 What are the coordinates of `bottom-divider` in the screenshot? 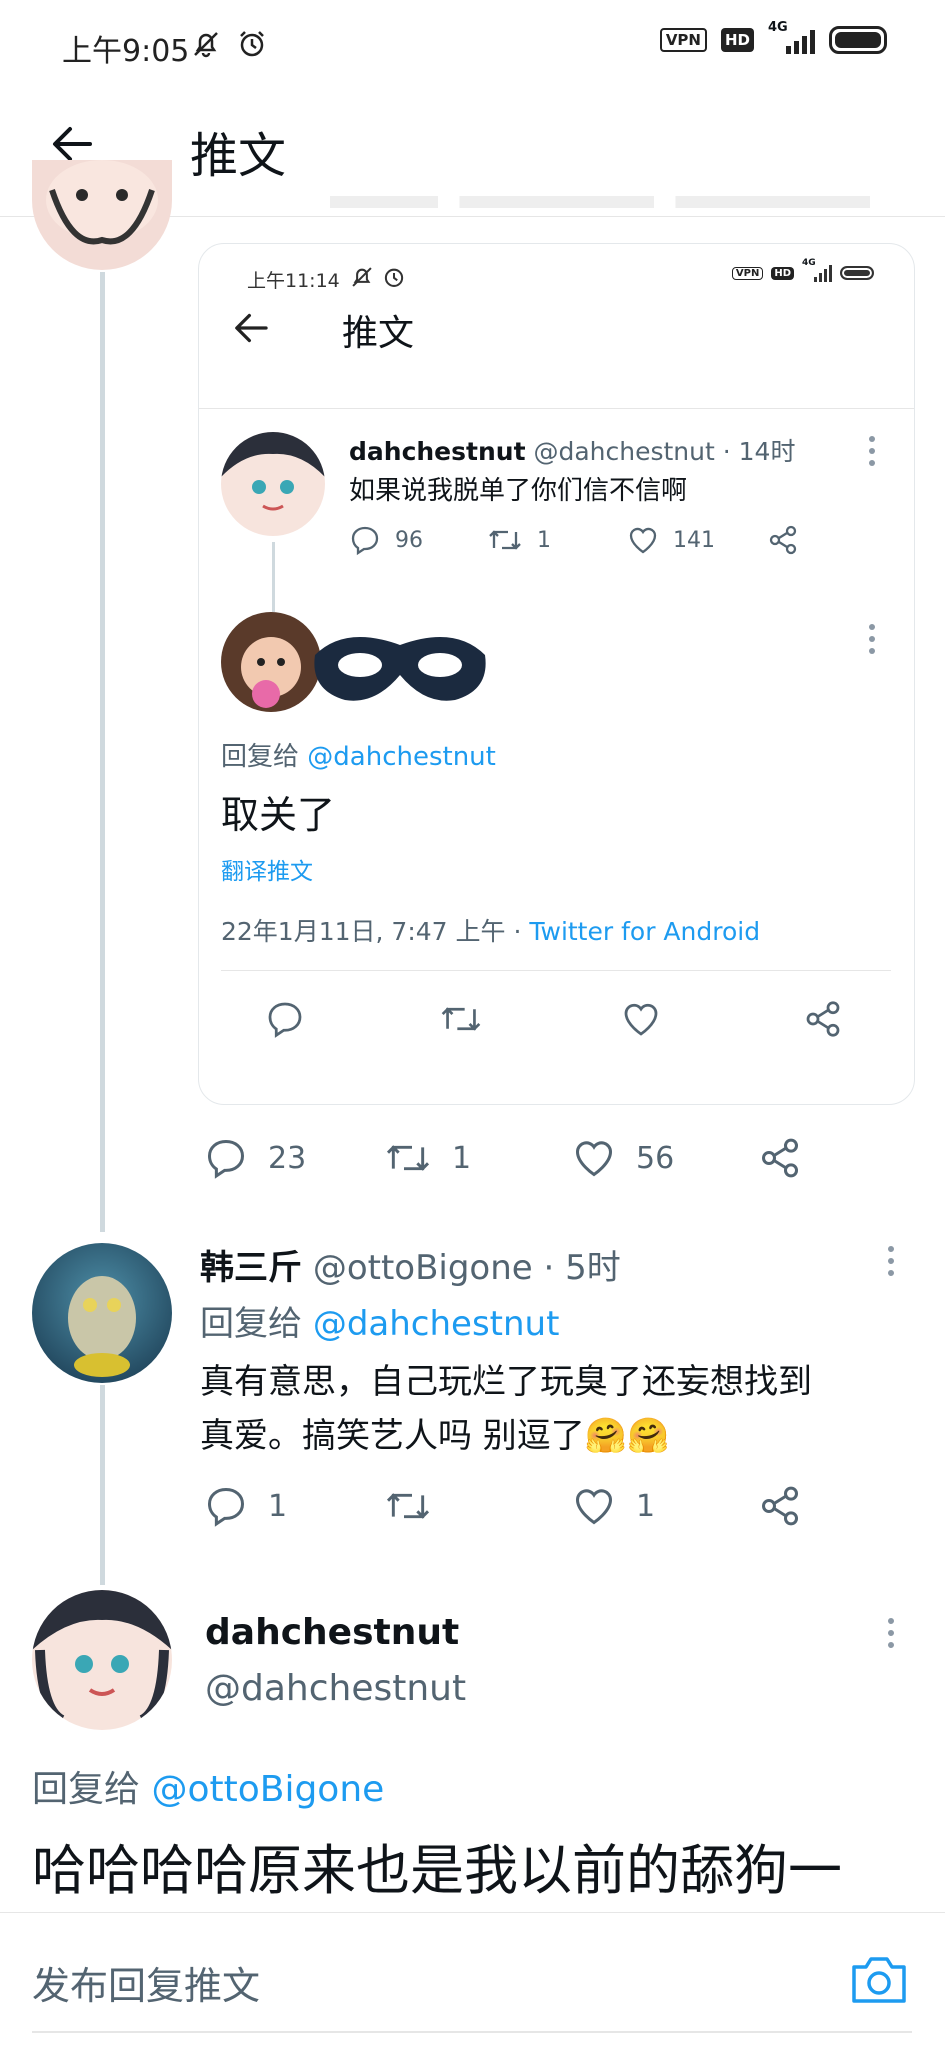 It's located at (472, 2032).